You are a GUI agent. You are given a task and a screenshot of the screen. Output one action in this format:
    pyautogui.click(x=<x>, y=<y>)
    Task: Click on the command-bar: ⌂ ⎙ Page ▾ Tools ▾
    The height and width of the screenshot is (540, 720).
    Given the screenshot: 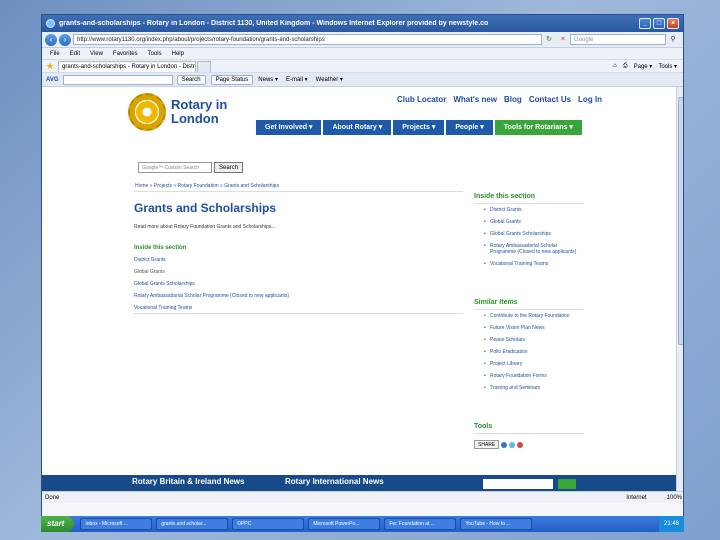 What is the action you would take?
    pyautogui.click(x=648, y=66)
    